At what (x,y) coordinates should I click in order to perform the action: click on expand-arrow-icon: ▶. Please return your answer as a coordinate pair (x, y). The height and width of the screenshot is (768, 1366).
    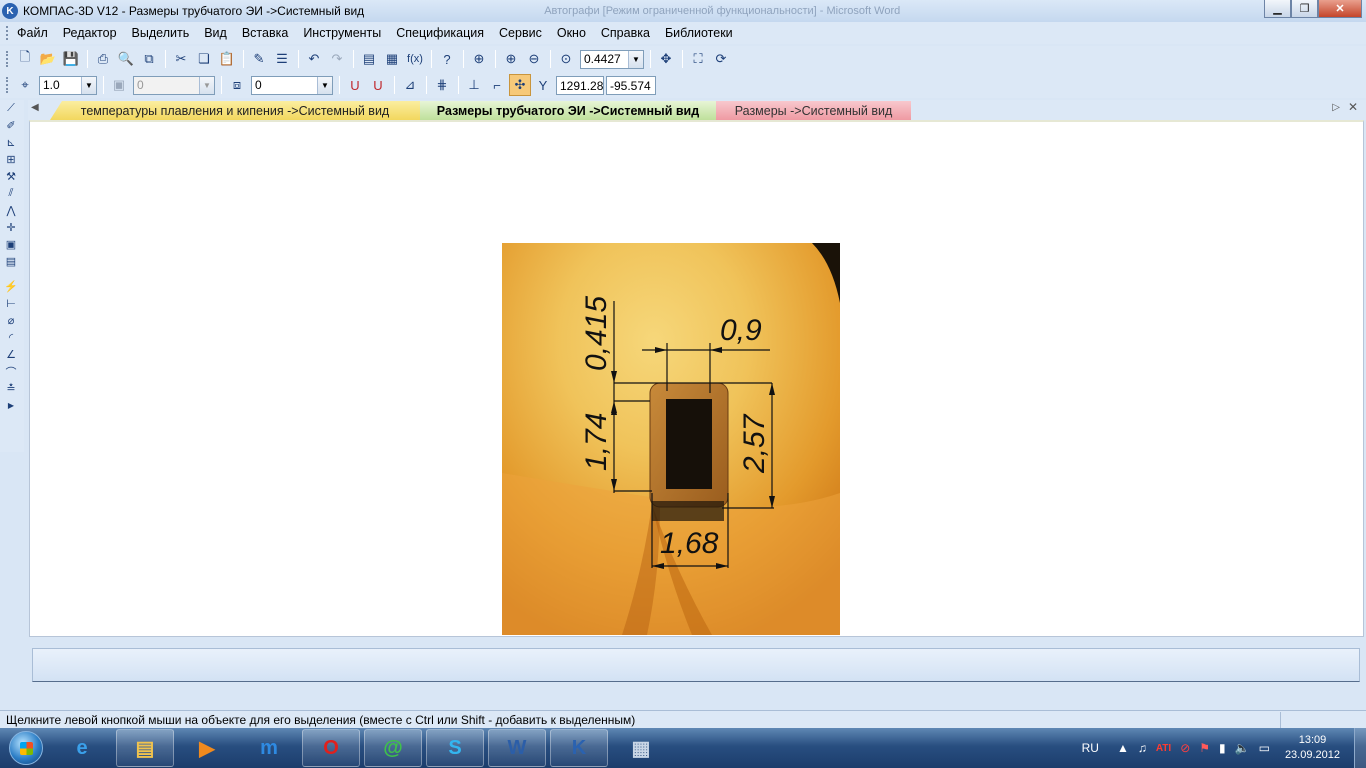
    Looking at the image, I should click on (11, 405).